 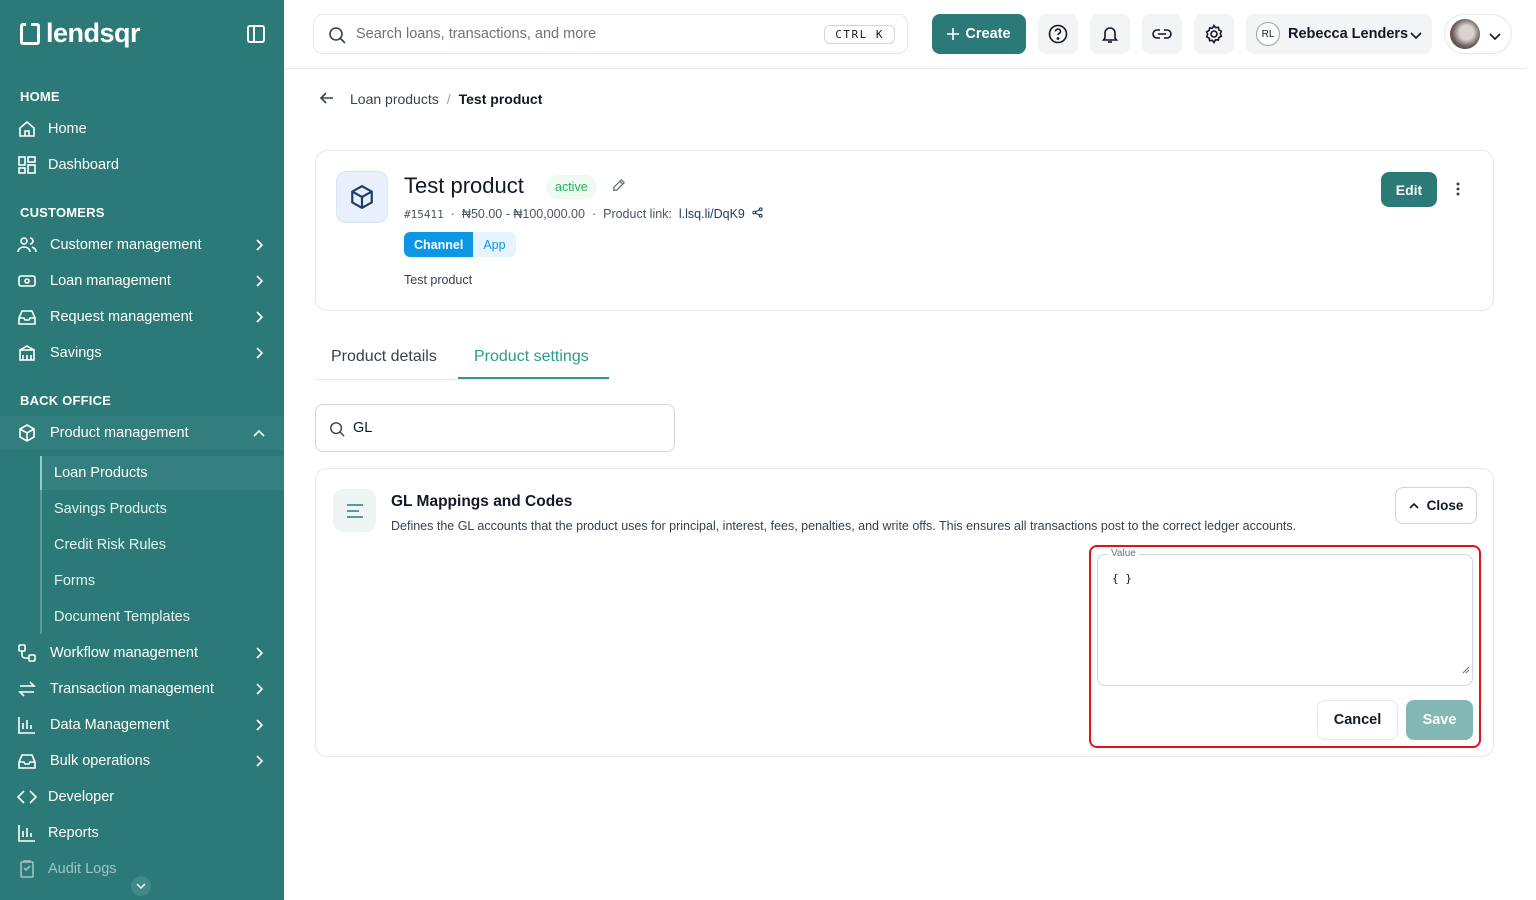 I want to click on amount-range: ₦50.00 - ₦100,000.00, so click(x=523, y=214).